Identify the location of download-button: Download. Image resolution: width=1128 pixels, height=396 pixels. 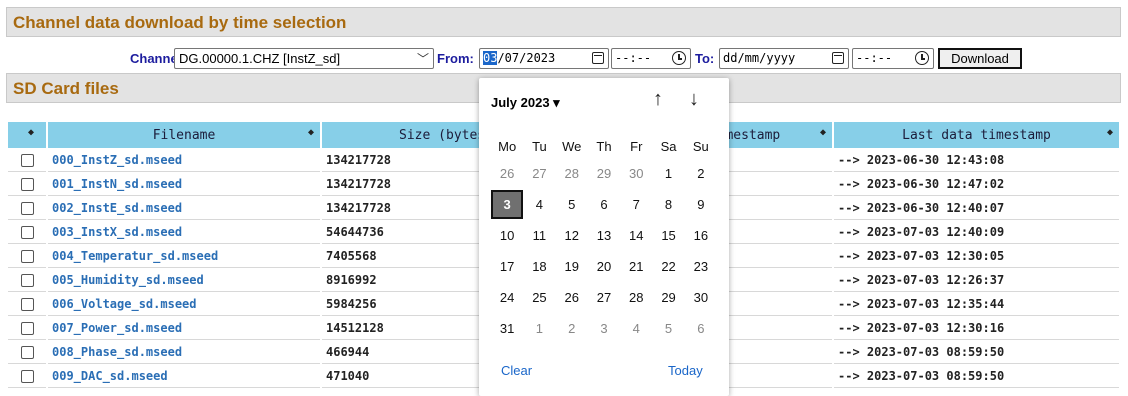
(980, 58).